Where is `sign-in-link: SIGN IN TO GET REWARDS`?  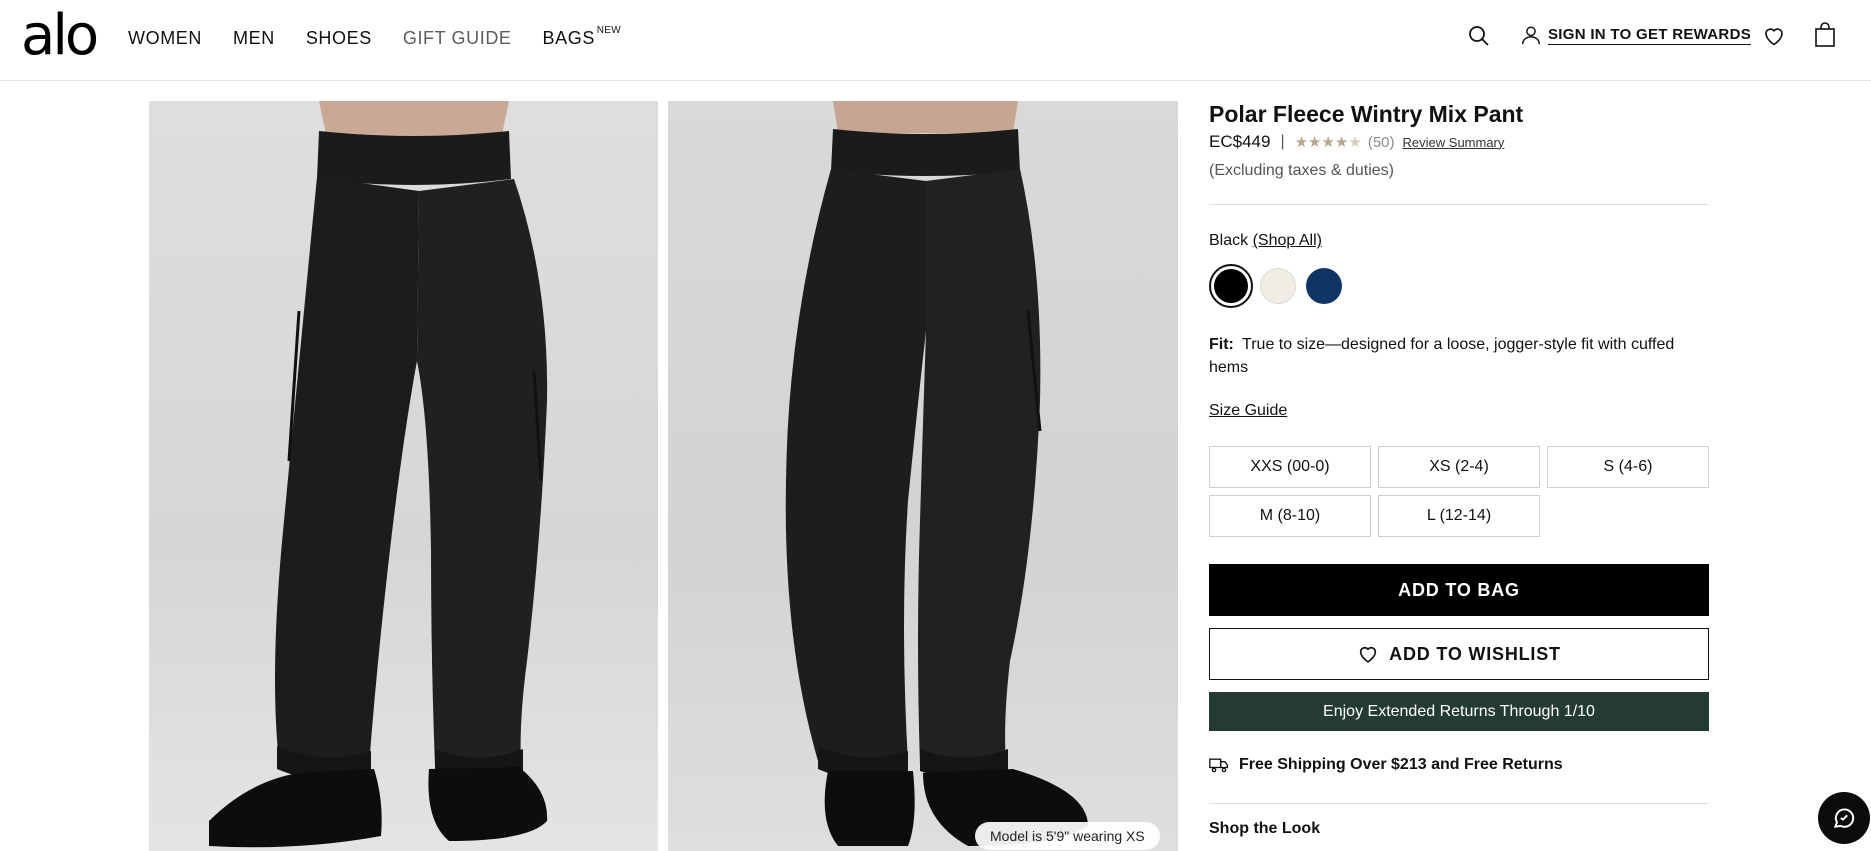 sign-in-link: SIGN IN TO GET REWARDS is located at coordinates (1636, 35).